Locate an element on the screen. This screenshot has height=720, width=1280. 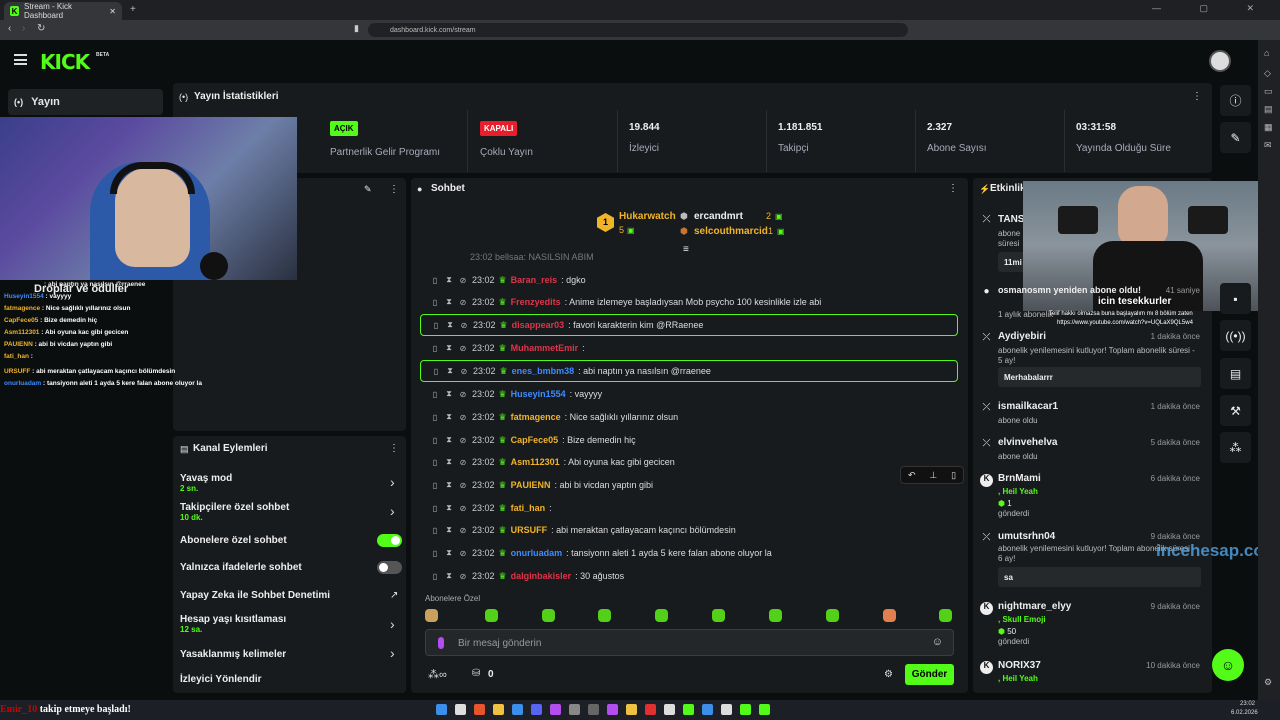
message-username: fati_han is located at coordinates (528, 508).